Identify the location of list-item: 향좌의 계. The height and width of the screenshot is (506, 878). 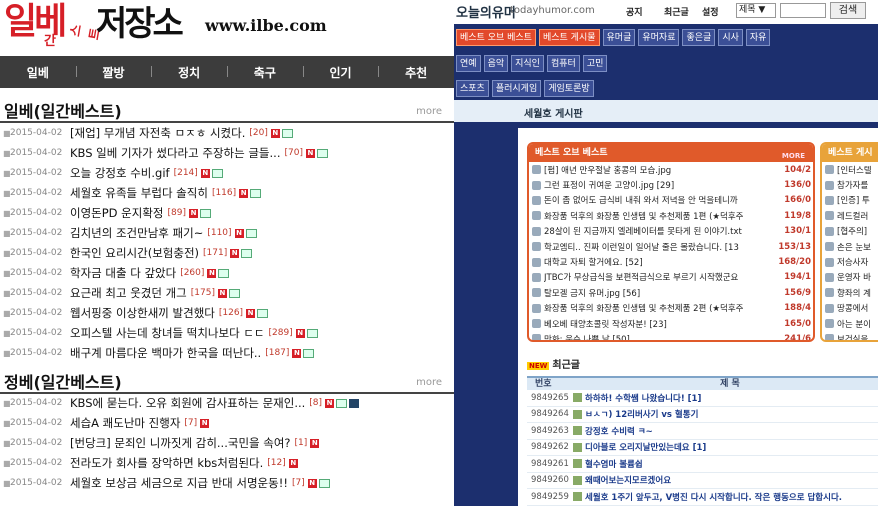
(850, 292).